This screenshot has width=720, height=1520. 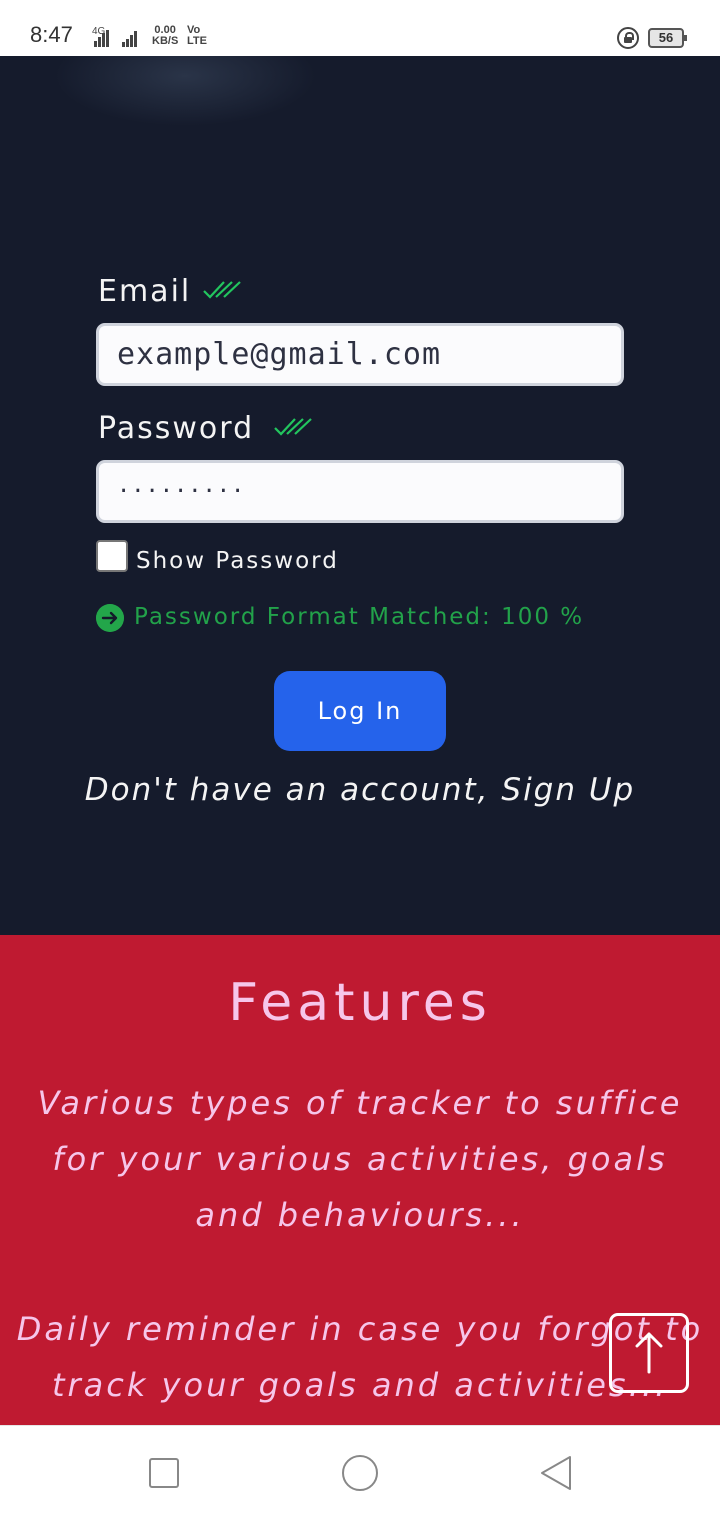 What do you see at coordinates (628, 38) in the screenshot?
I see `rotation-lock-icon` at bounding box center [628, 38].